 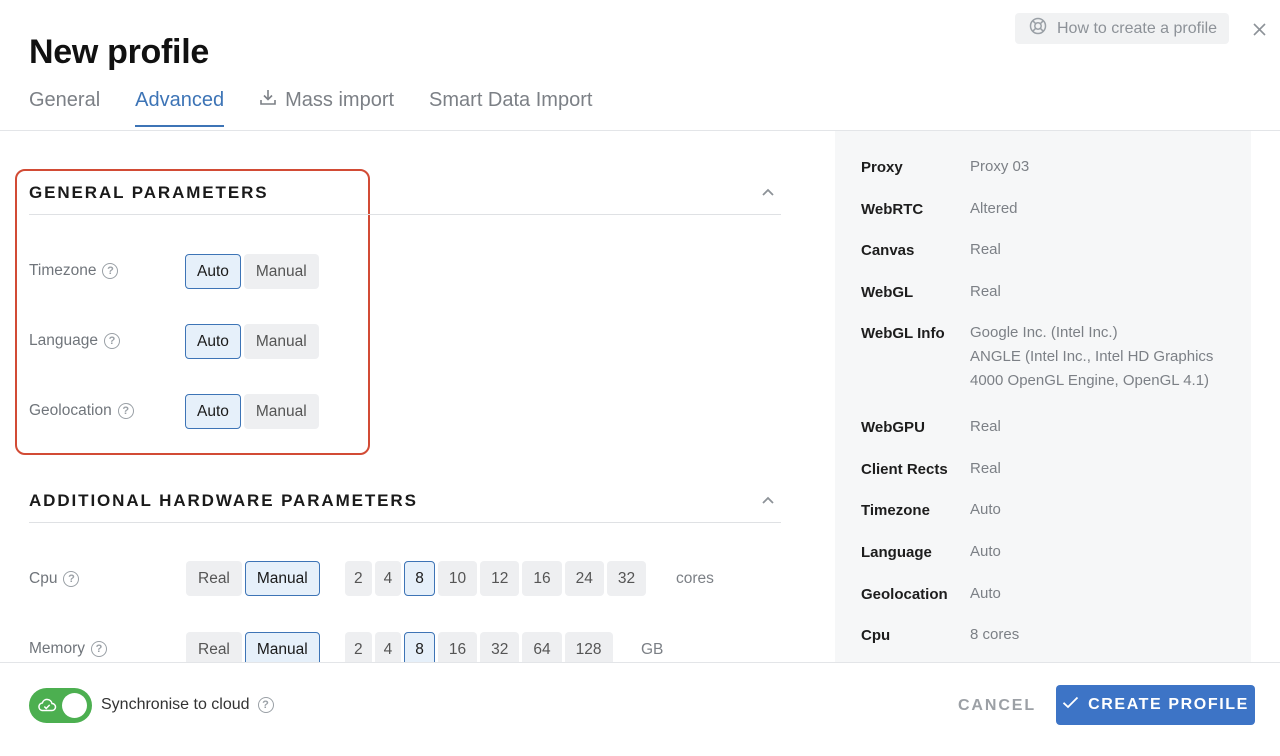 I want to click on geolocation-label: Geolocation ?, so click(x=81, y=411).